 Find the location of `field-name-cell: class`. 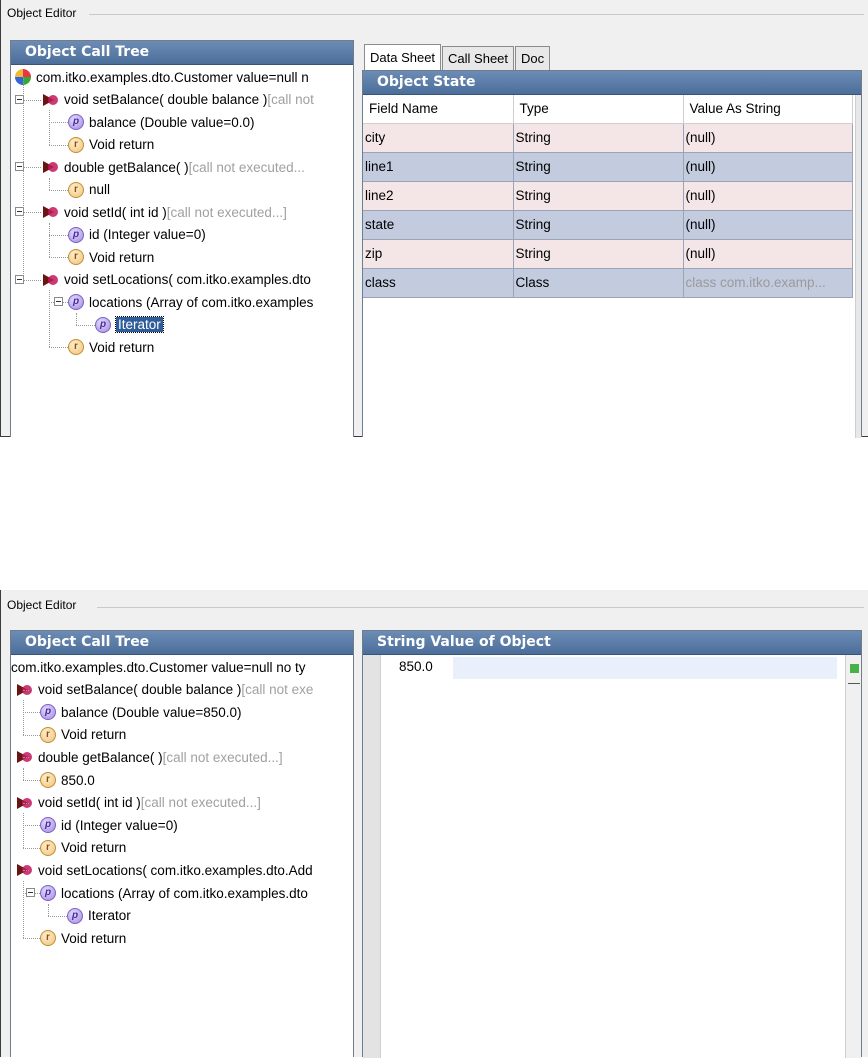

field-name-cell: class is located at coordinates (438, 283).